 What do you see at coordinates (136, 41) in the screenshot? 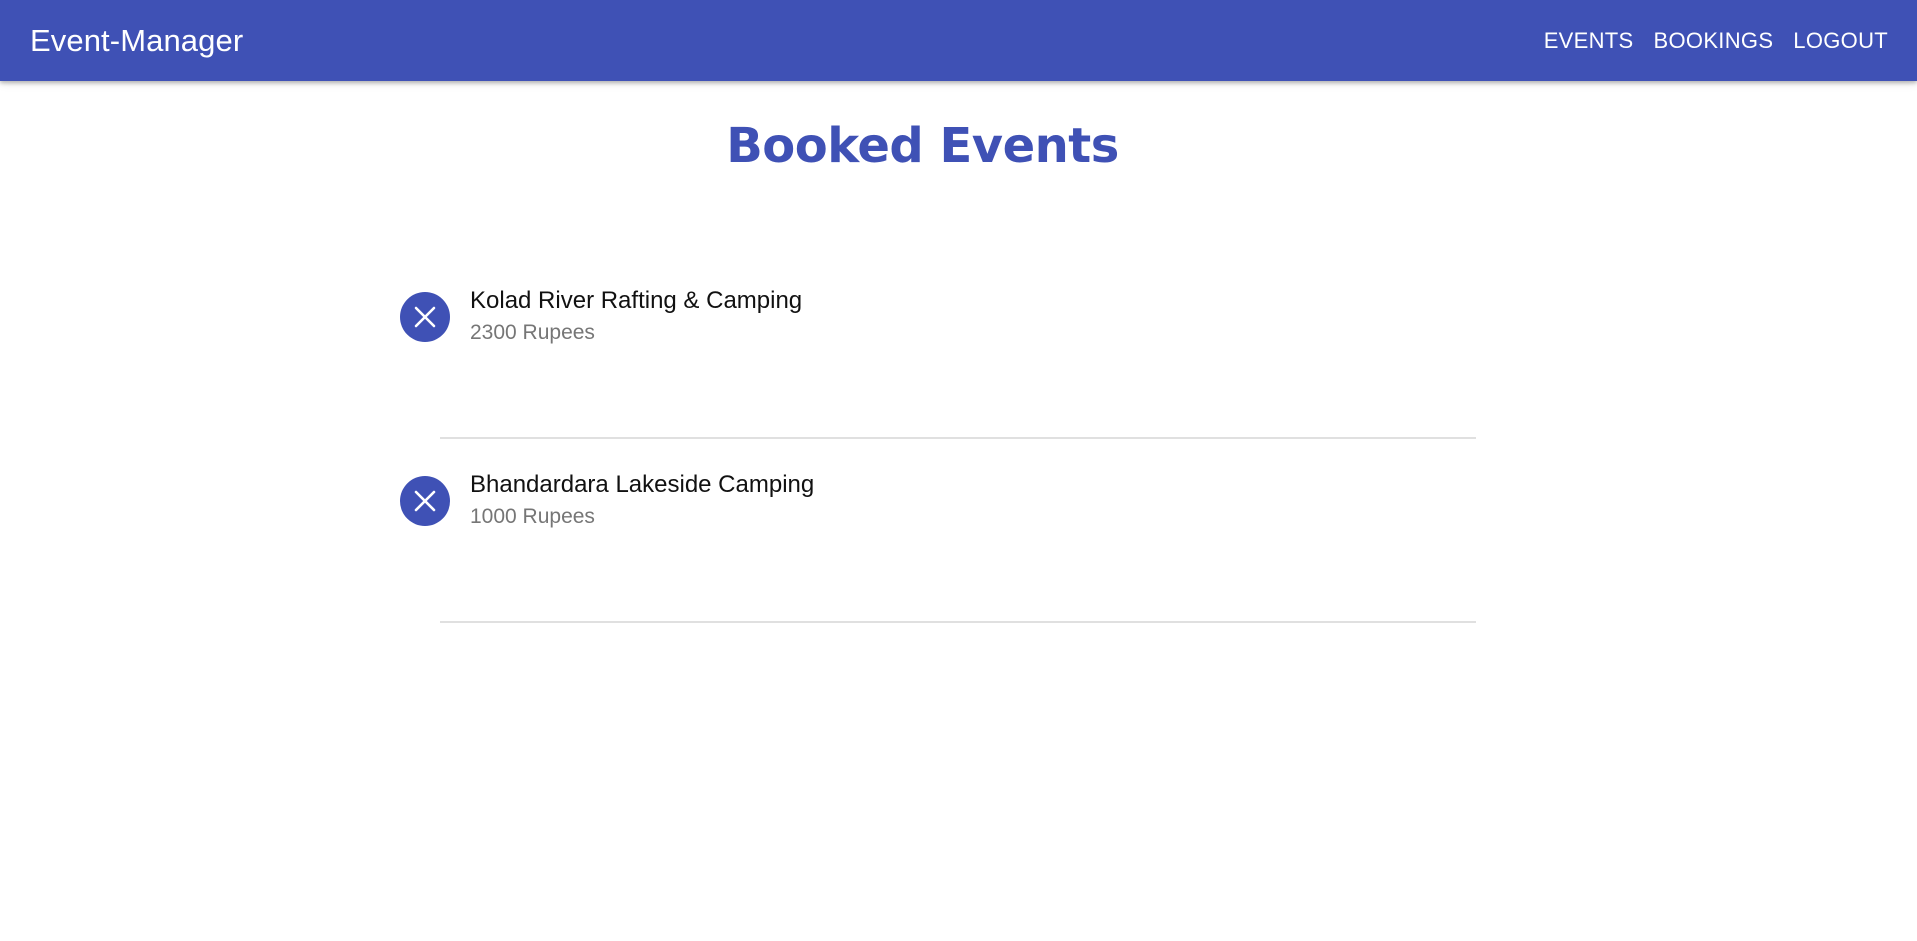
I see `brand-logo: Event-Manager` at bounding box center [136, 41].